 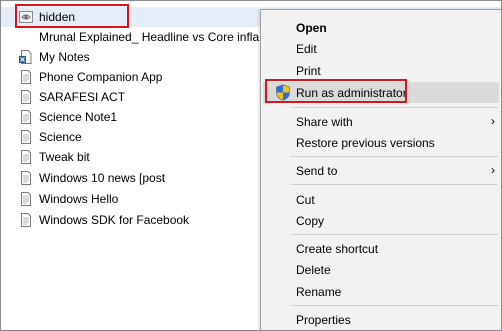 What do you see at coordinates (324, 122) in the screenshot?
I see `menu-item-label: Share with` at bounding box center [324, 122].